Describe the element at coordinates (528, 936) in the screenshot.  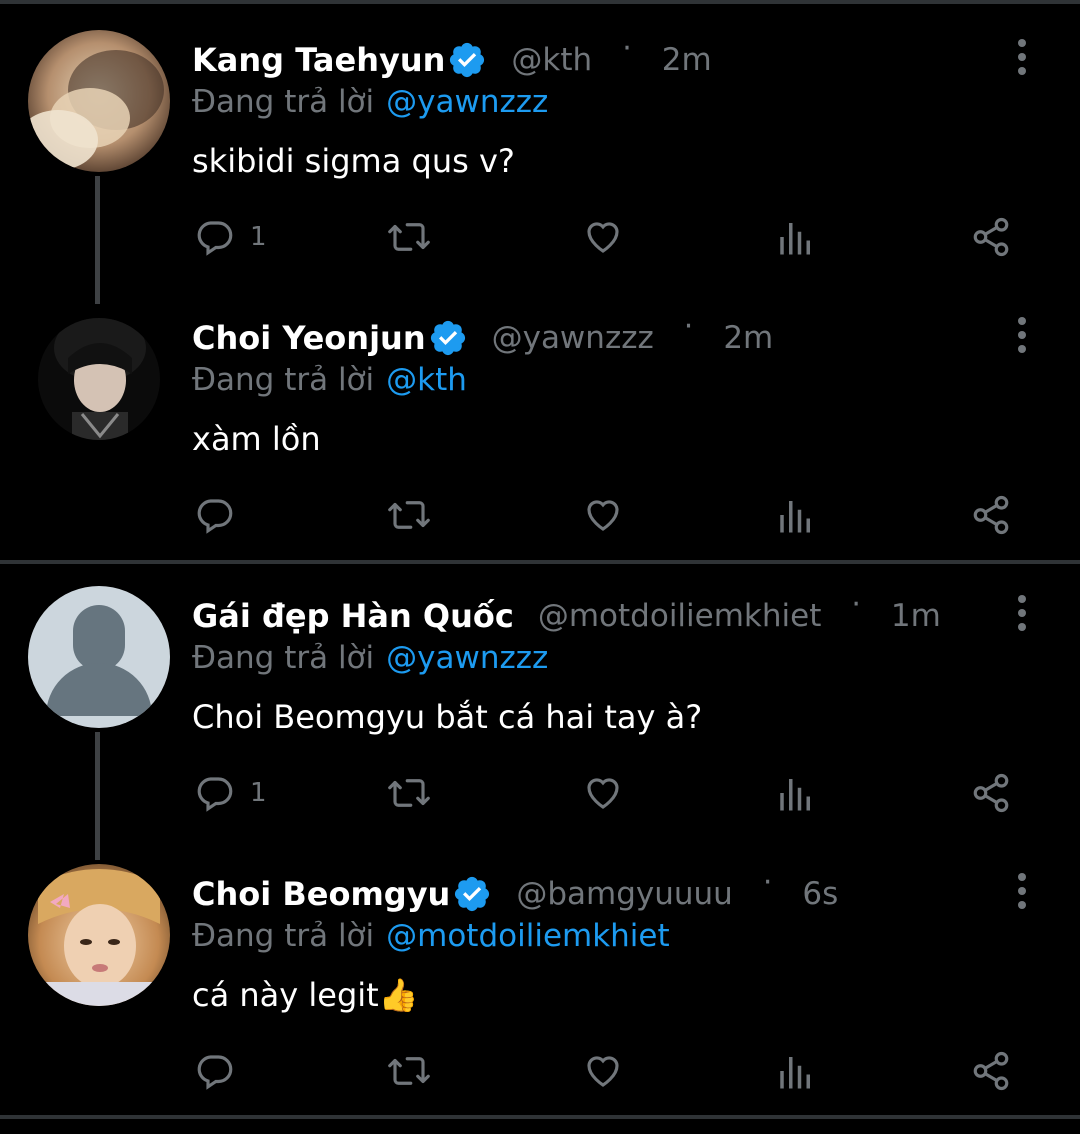
I see `mention-link: @motdoiliemkhiet` at that location.